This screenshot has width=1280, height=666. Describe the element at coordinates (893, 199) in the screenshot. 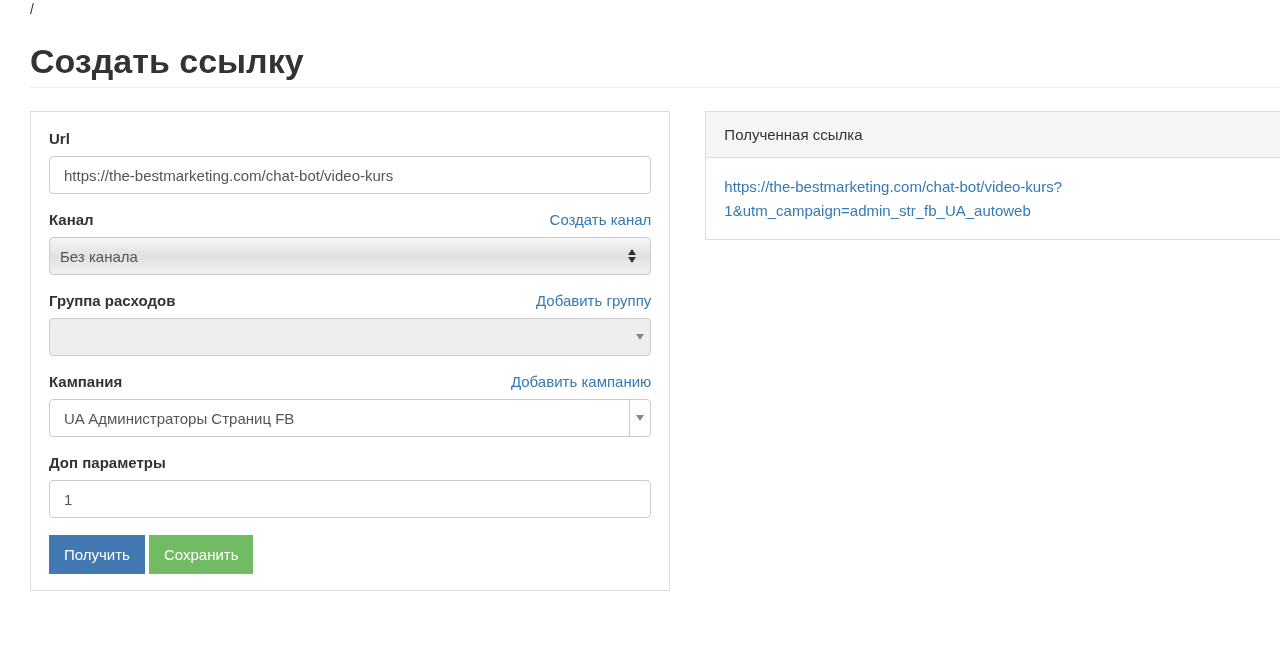

I see `generated-link: https://the-bestmarketing.com/chat-bot/video-kurs? 1&utm_campaign=admin_str_fb_UA_autoweb` at that location.